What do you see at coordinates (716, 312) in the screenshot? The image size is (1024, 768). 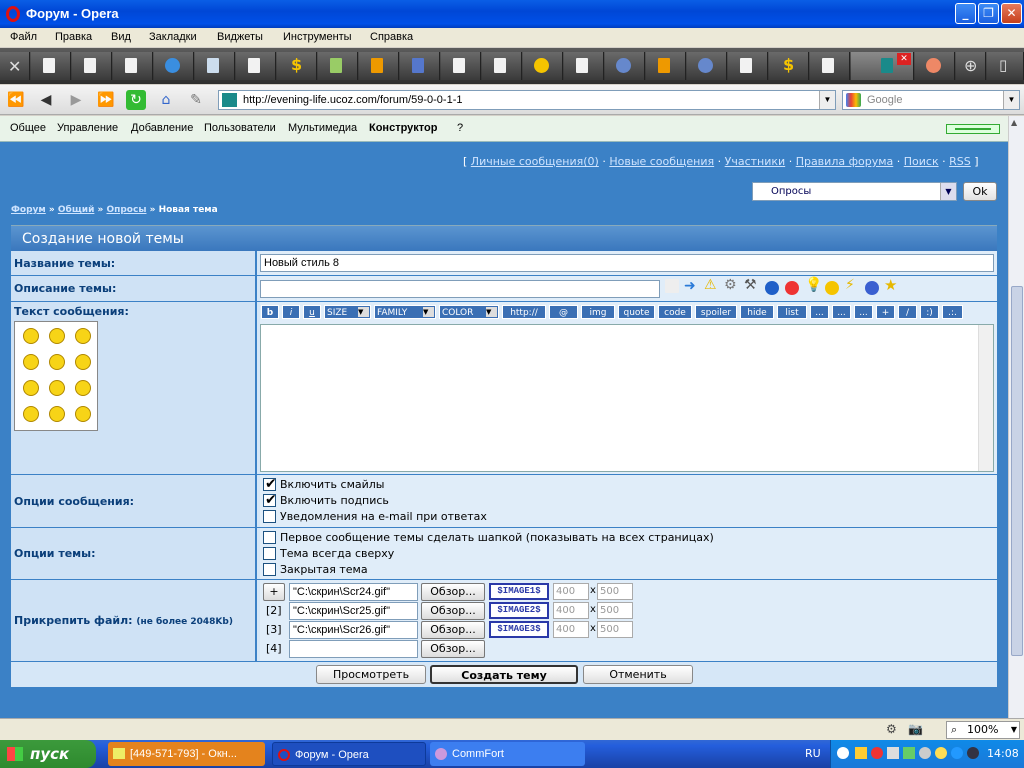 I see `bb-spoiler-button: spoiler` at bounding box center [716, 312].